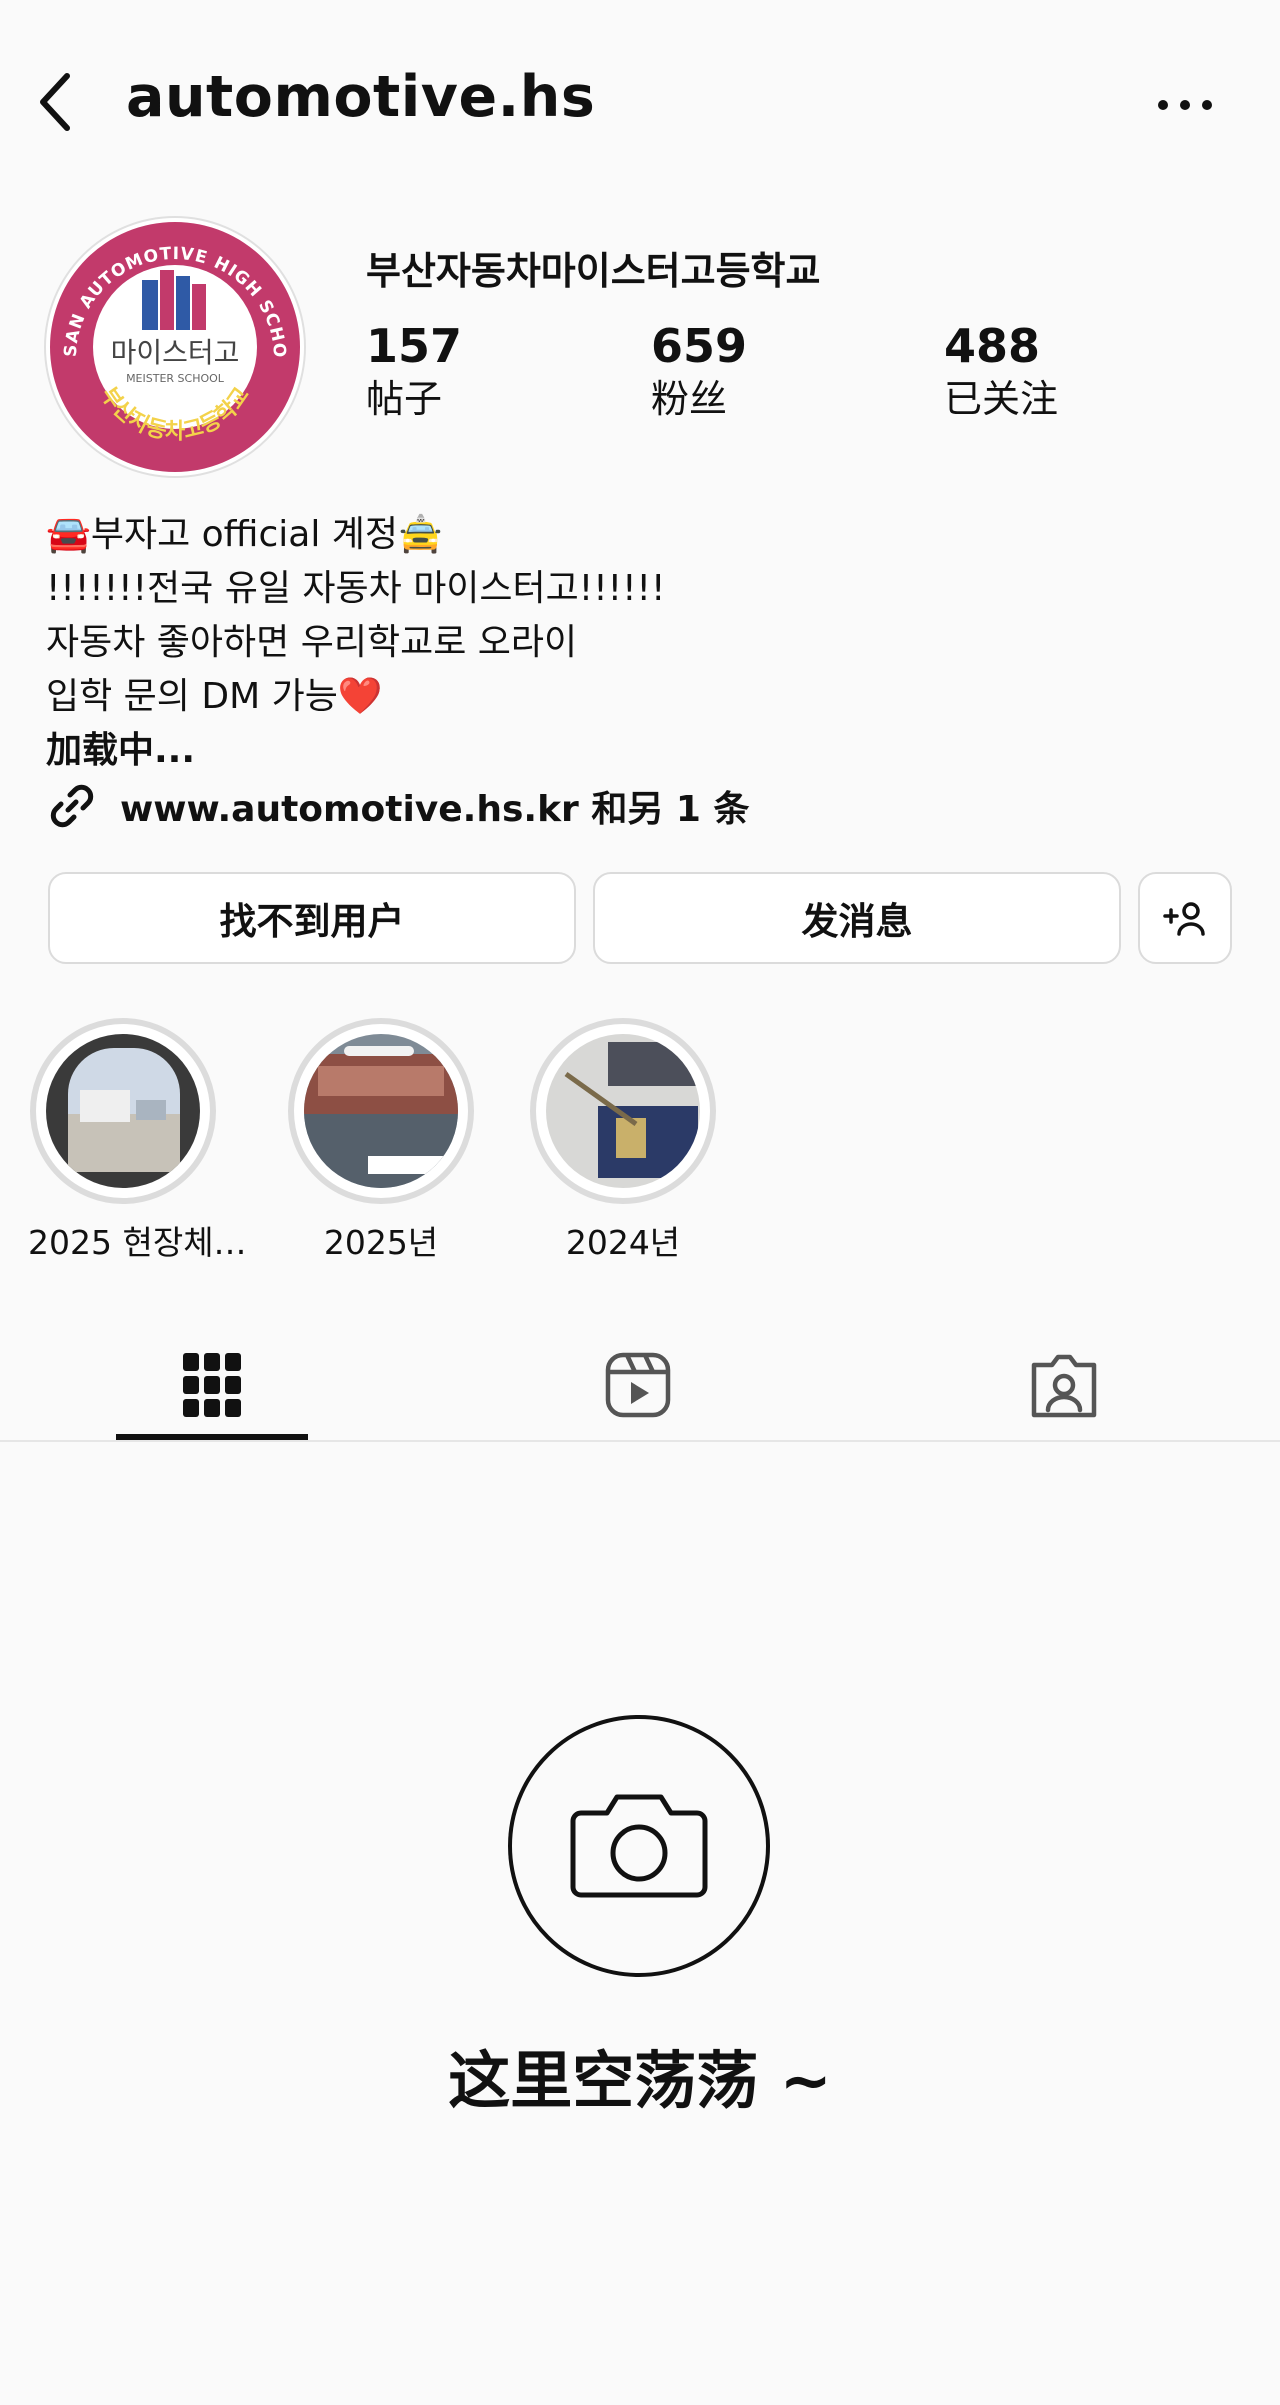 This screenshot has height=2405, width=1280. I want to click on stat-value: 488, so click(992, 346).